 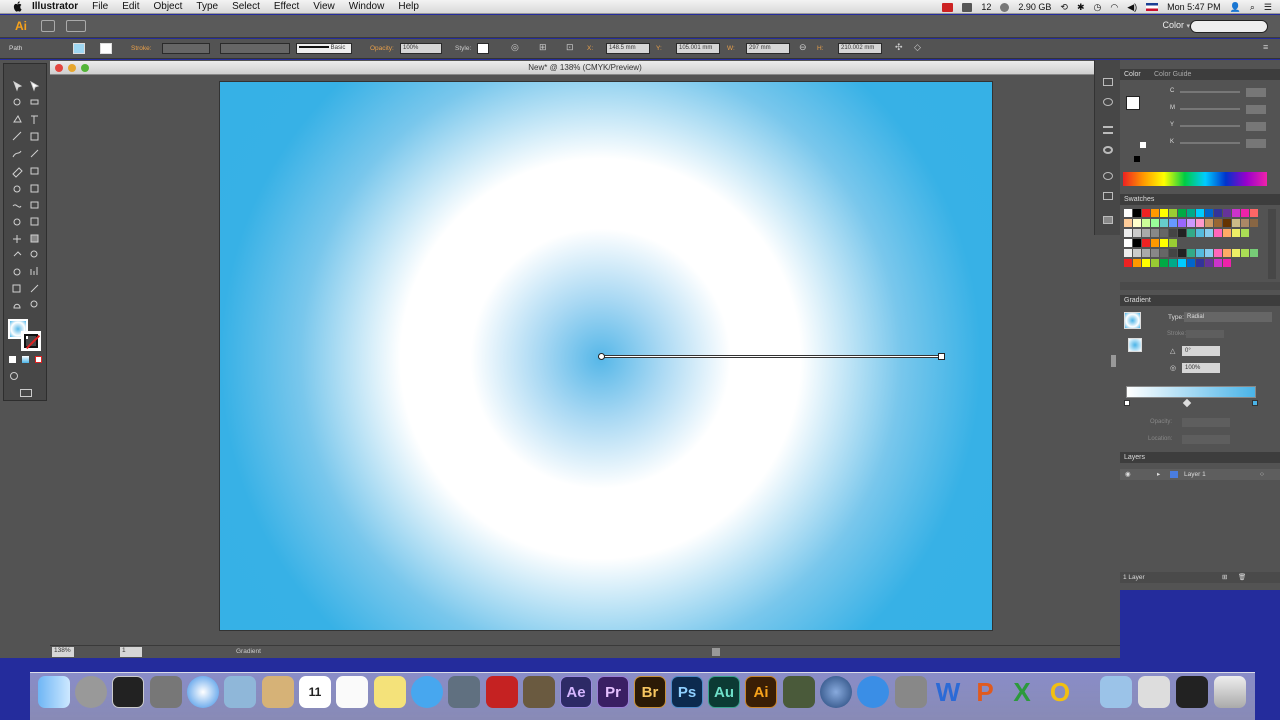 I want to click on layer-target-icon: ○, so click(x=1262, y=474).